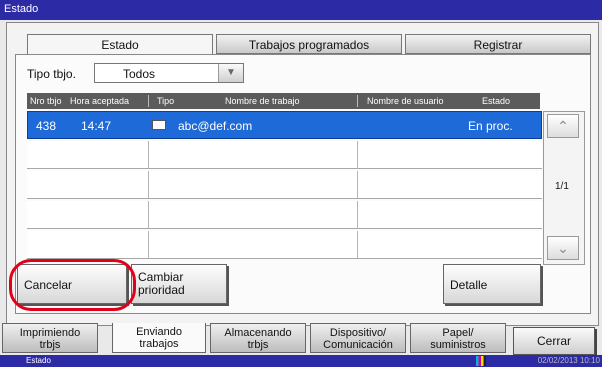  Describe the element at coordinates (159, 125) in the screenshot. I see `mail-icon` at that location.